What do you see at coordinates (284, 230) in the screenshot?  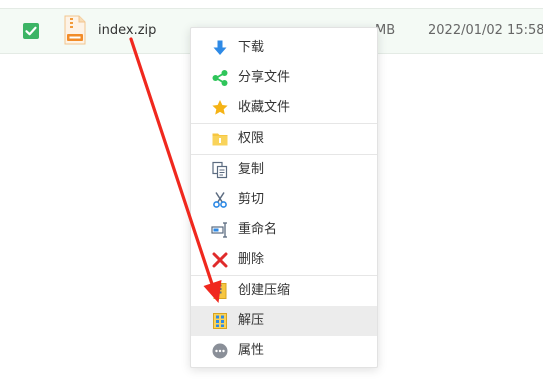 I see `menu-item-rename: 重命名` at bounding box center [284, 230].